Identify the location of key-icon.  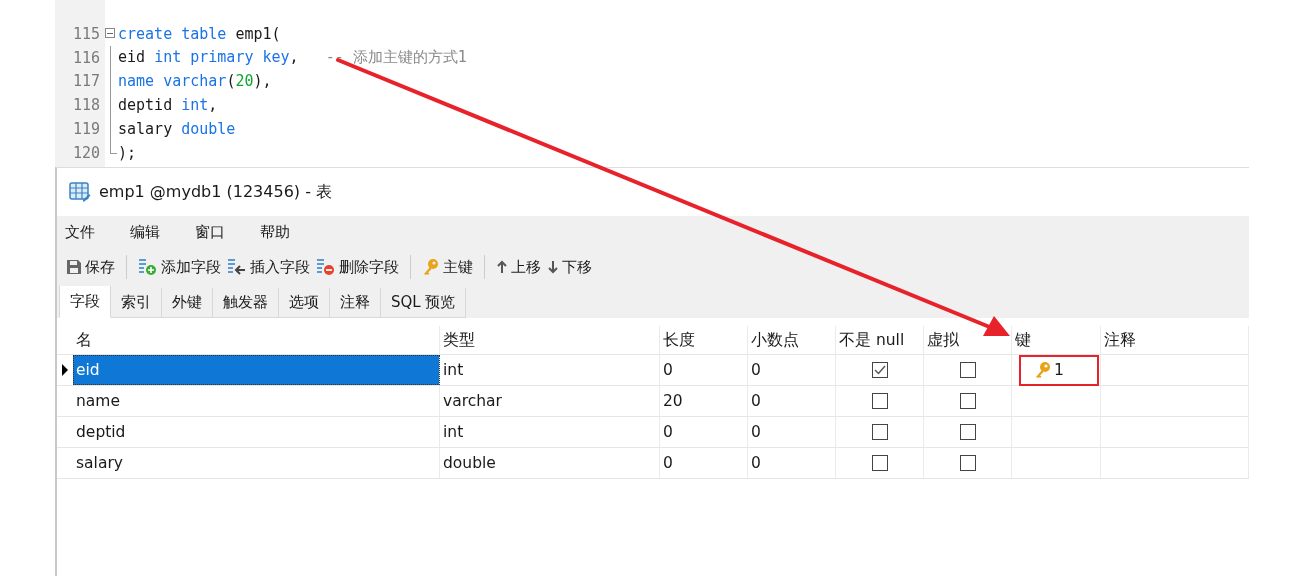
(431, 267).